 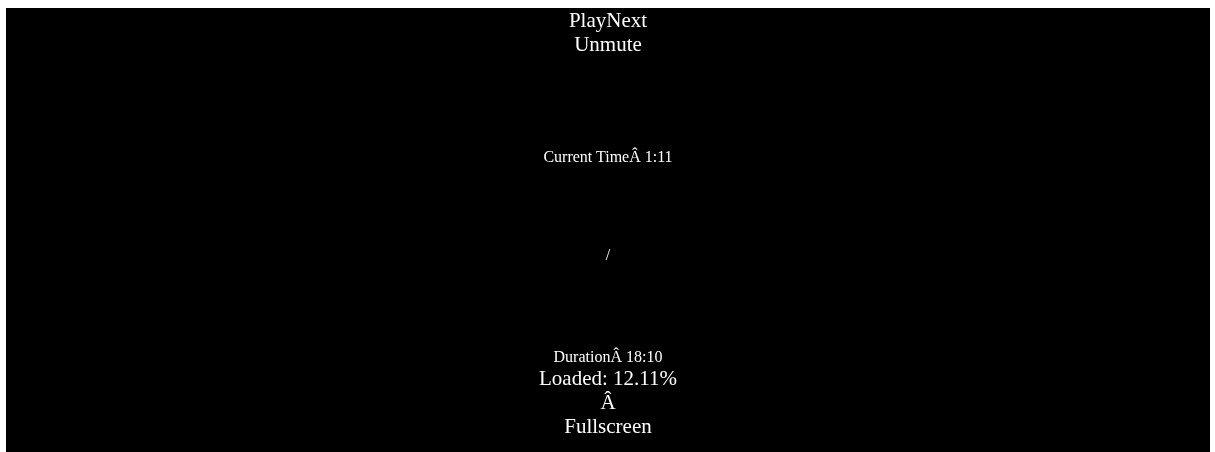 What do you see at coordinates (608, 44) in the screenshot?
I see `mute-button: Unmute` at bounding box center [608, 44].